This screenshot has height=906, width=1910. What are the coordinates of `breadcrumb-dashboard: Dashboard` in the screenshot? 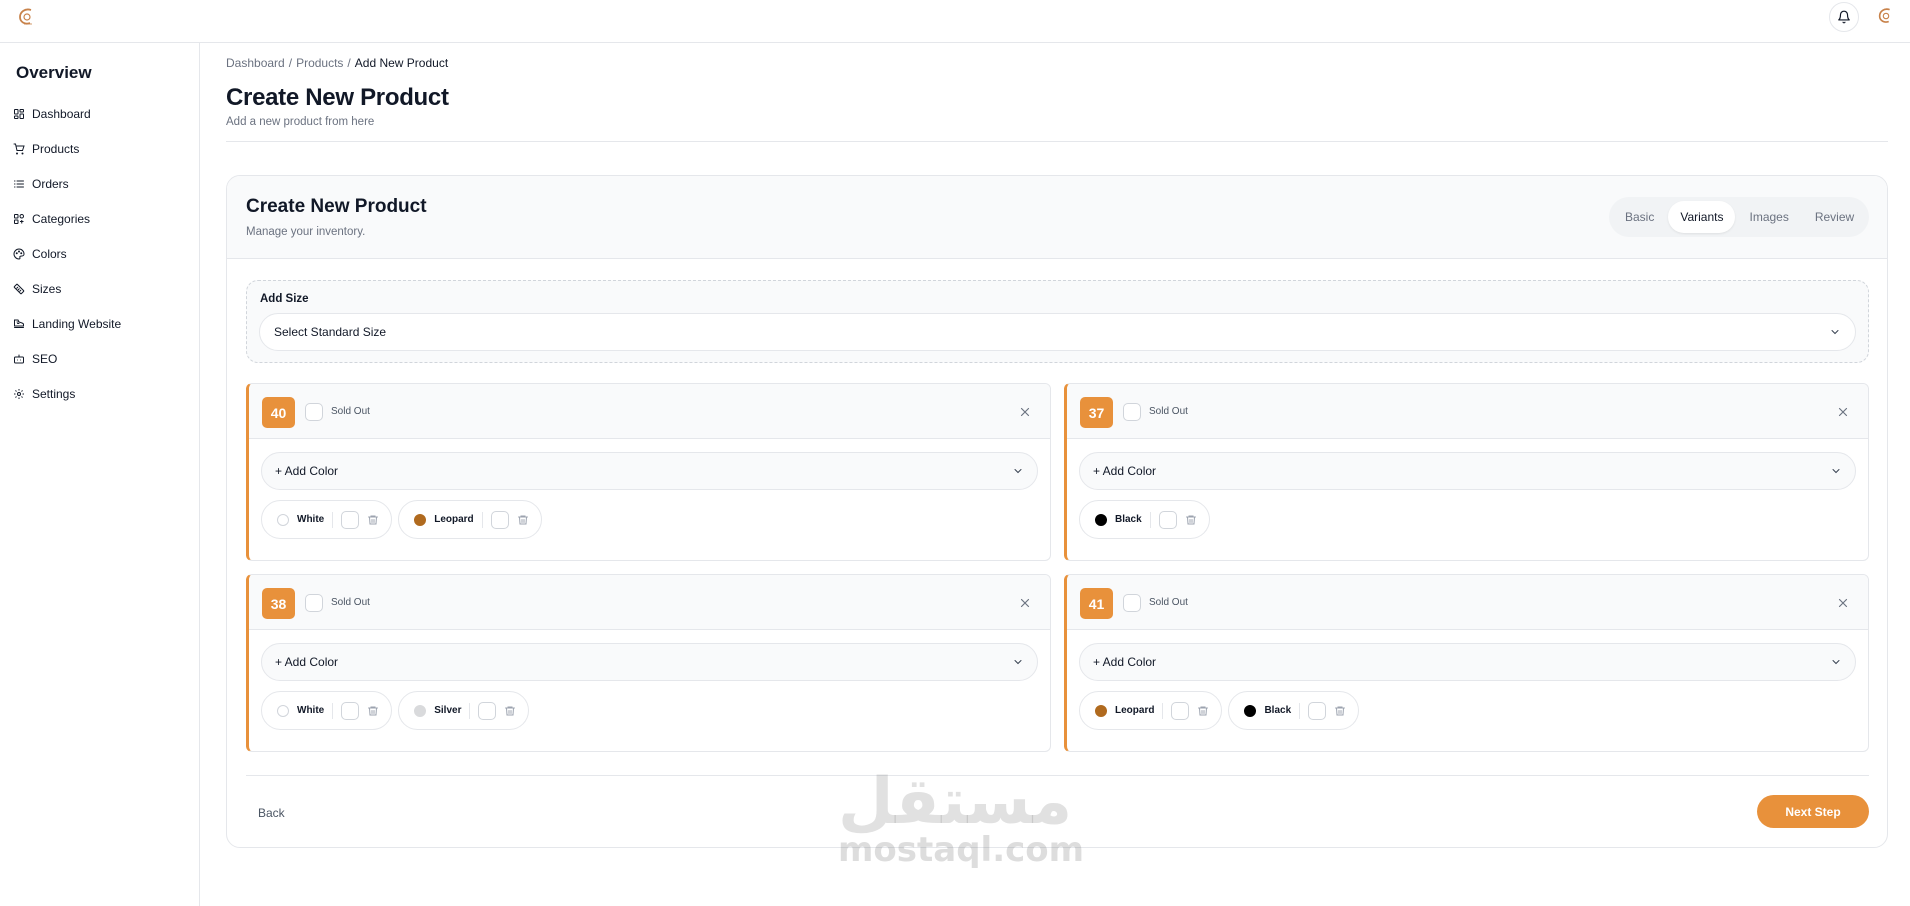 It's located at (255, 63).